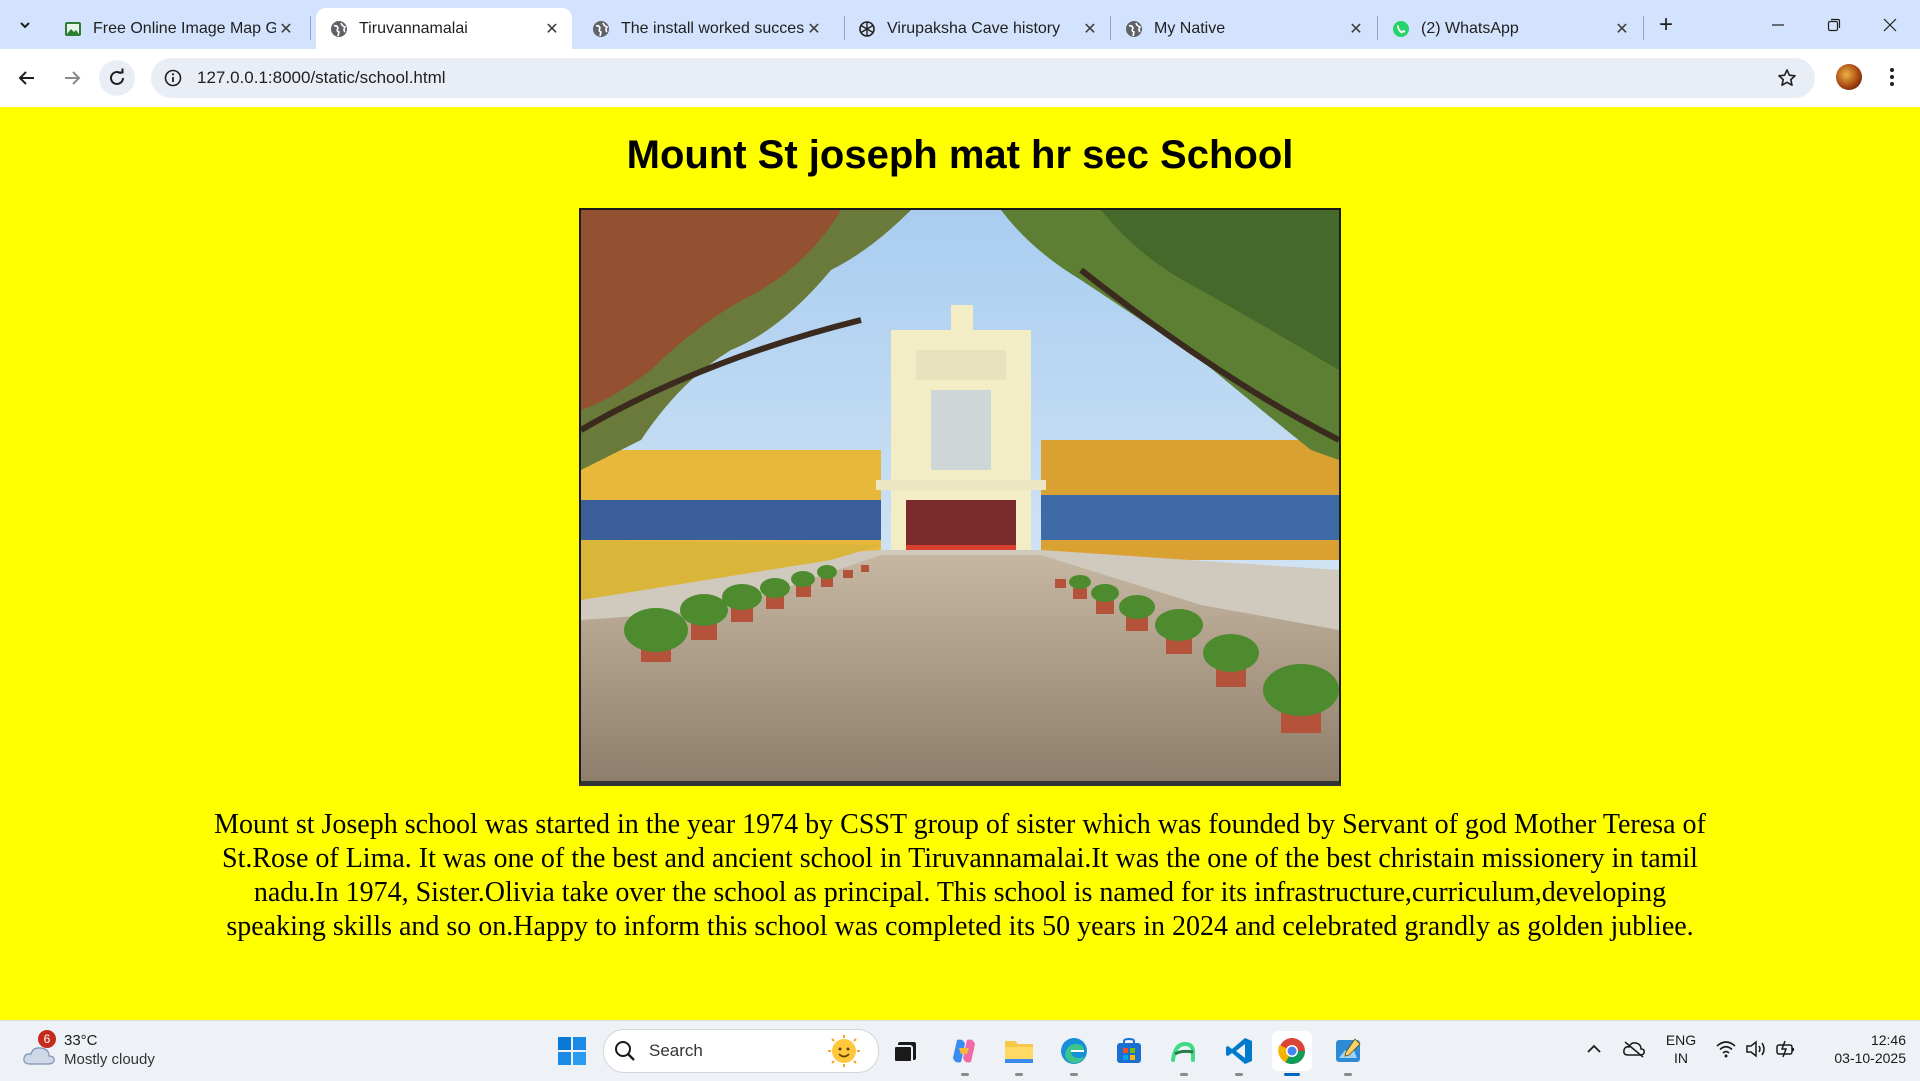 The width and height of the screenshot is (1920, 1081). I want to click on reload-button, so click(117, 78).